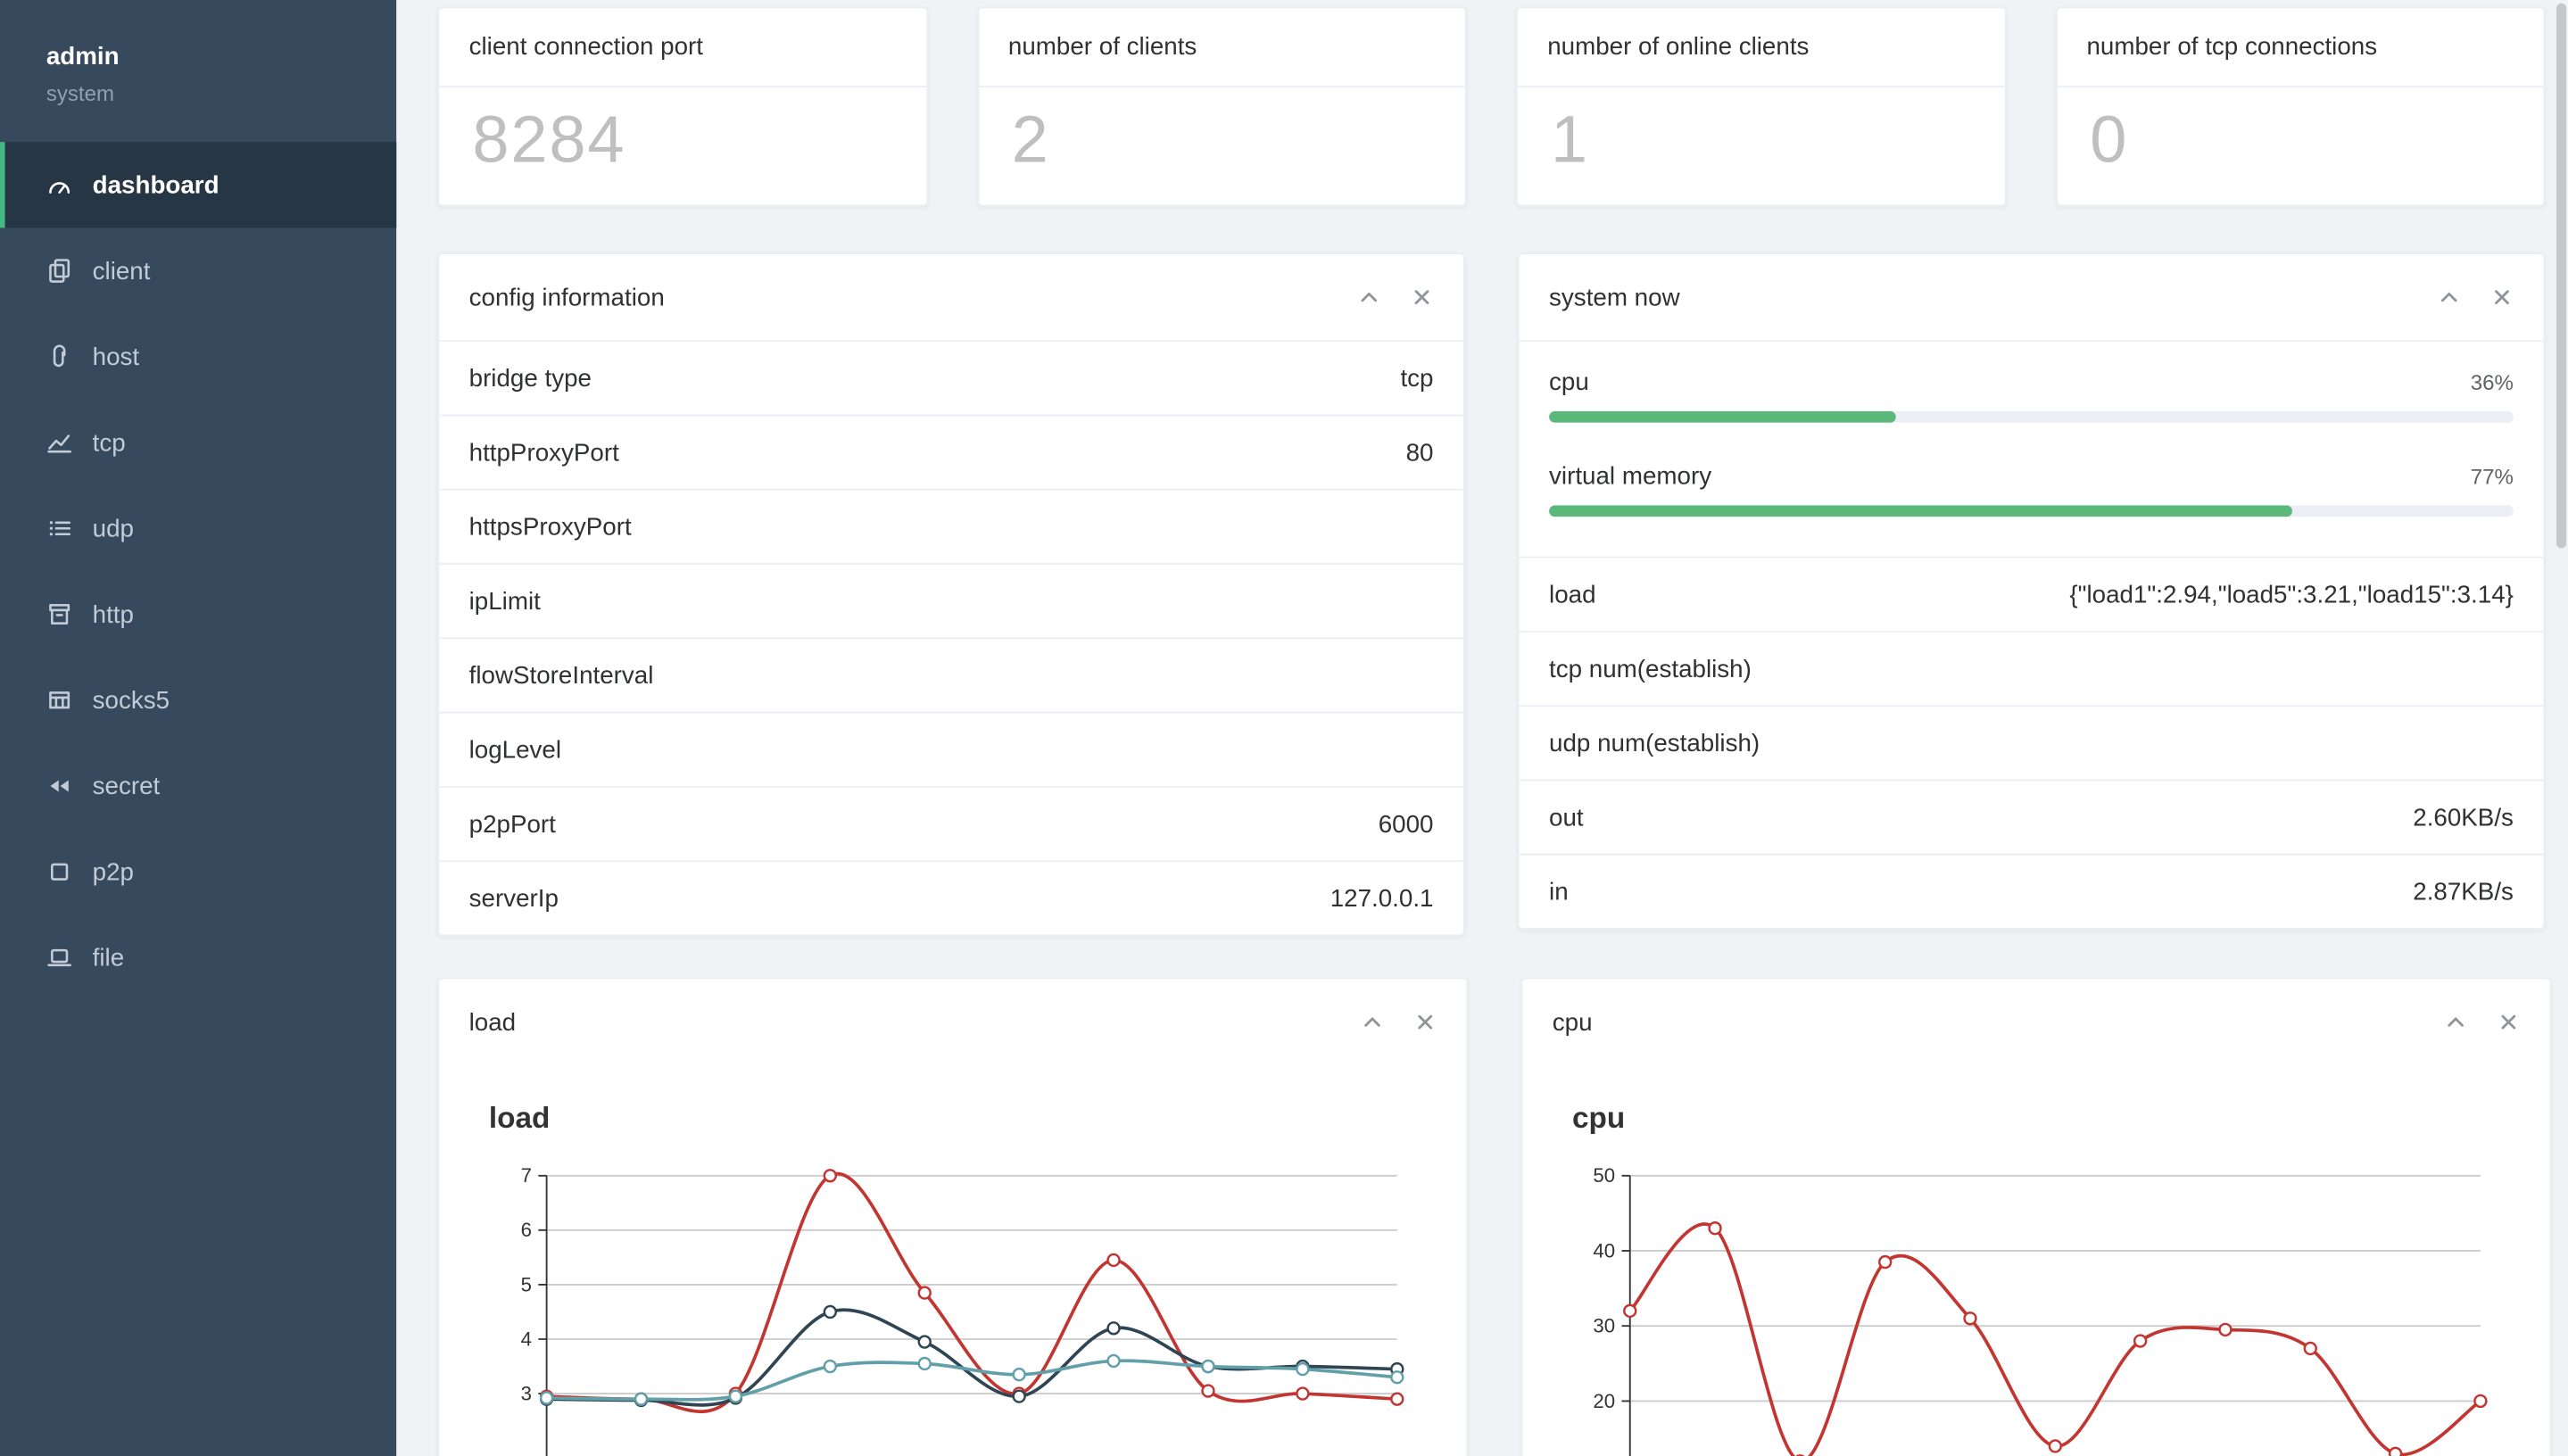 The width and height of the screenshot is (2568, 1456). What do you see at coordinates (2561, 728) in the screenshot?
I see `page-scrollbar` at bounding box center [2561, 728].